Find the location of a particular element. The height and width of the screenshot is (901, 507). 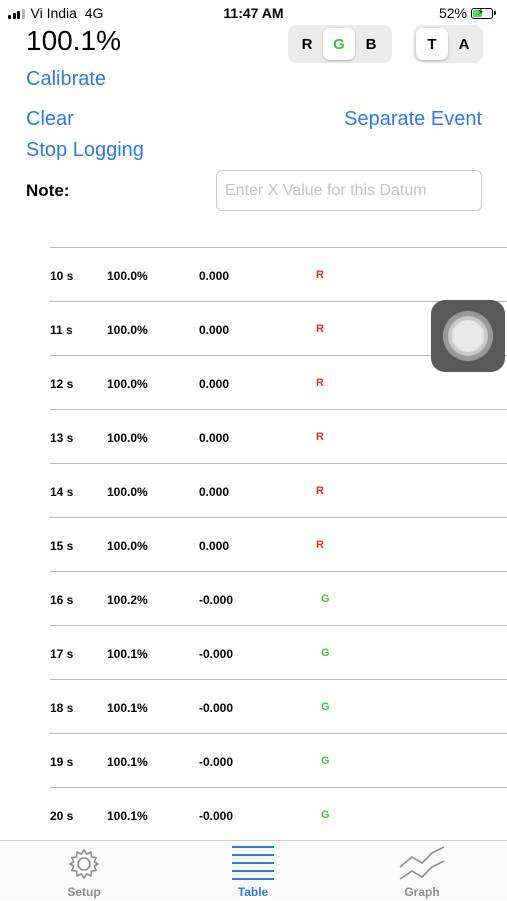

assistive-touch-button is located at coordinates (468, 336).